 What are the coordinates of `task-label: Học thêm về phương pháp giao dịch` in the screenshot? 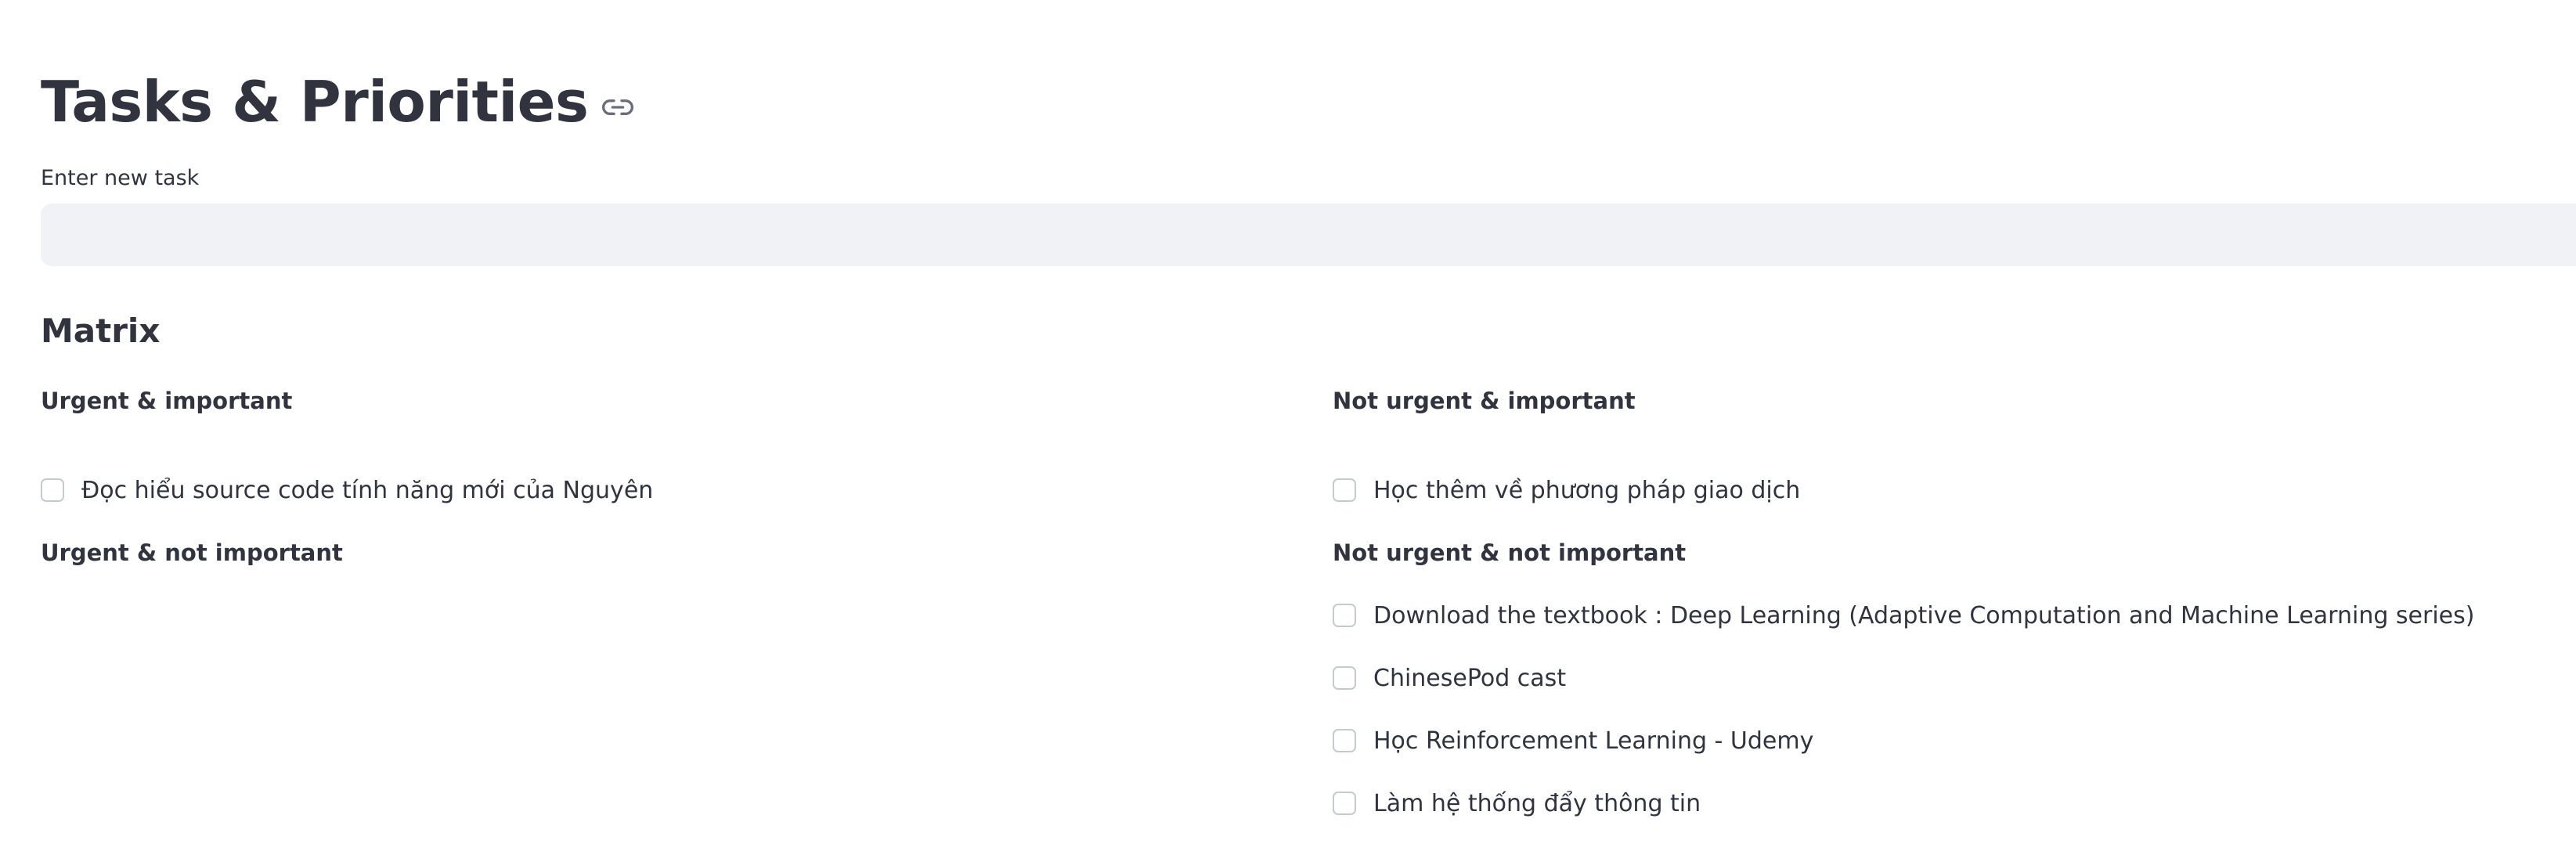 It's located at (1587, 490).